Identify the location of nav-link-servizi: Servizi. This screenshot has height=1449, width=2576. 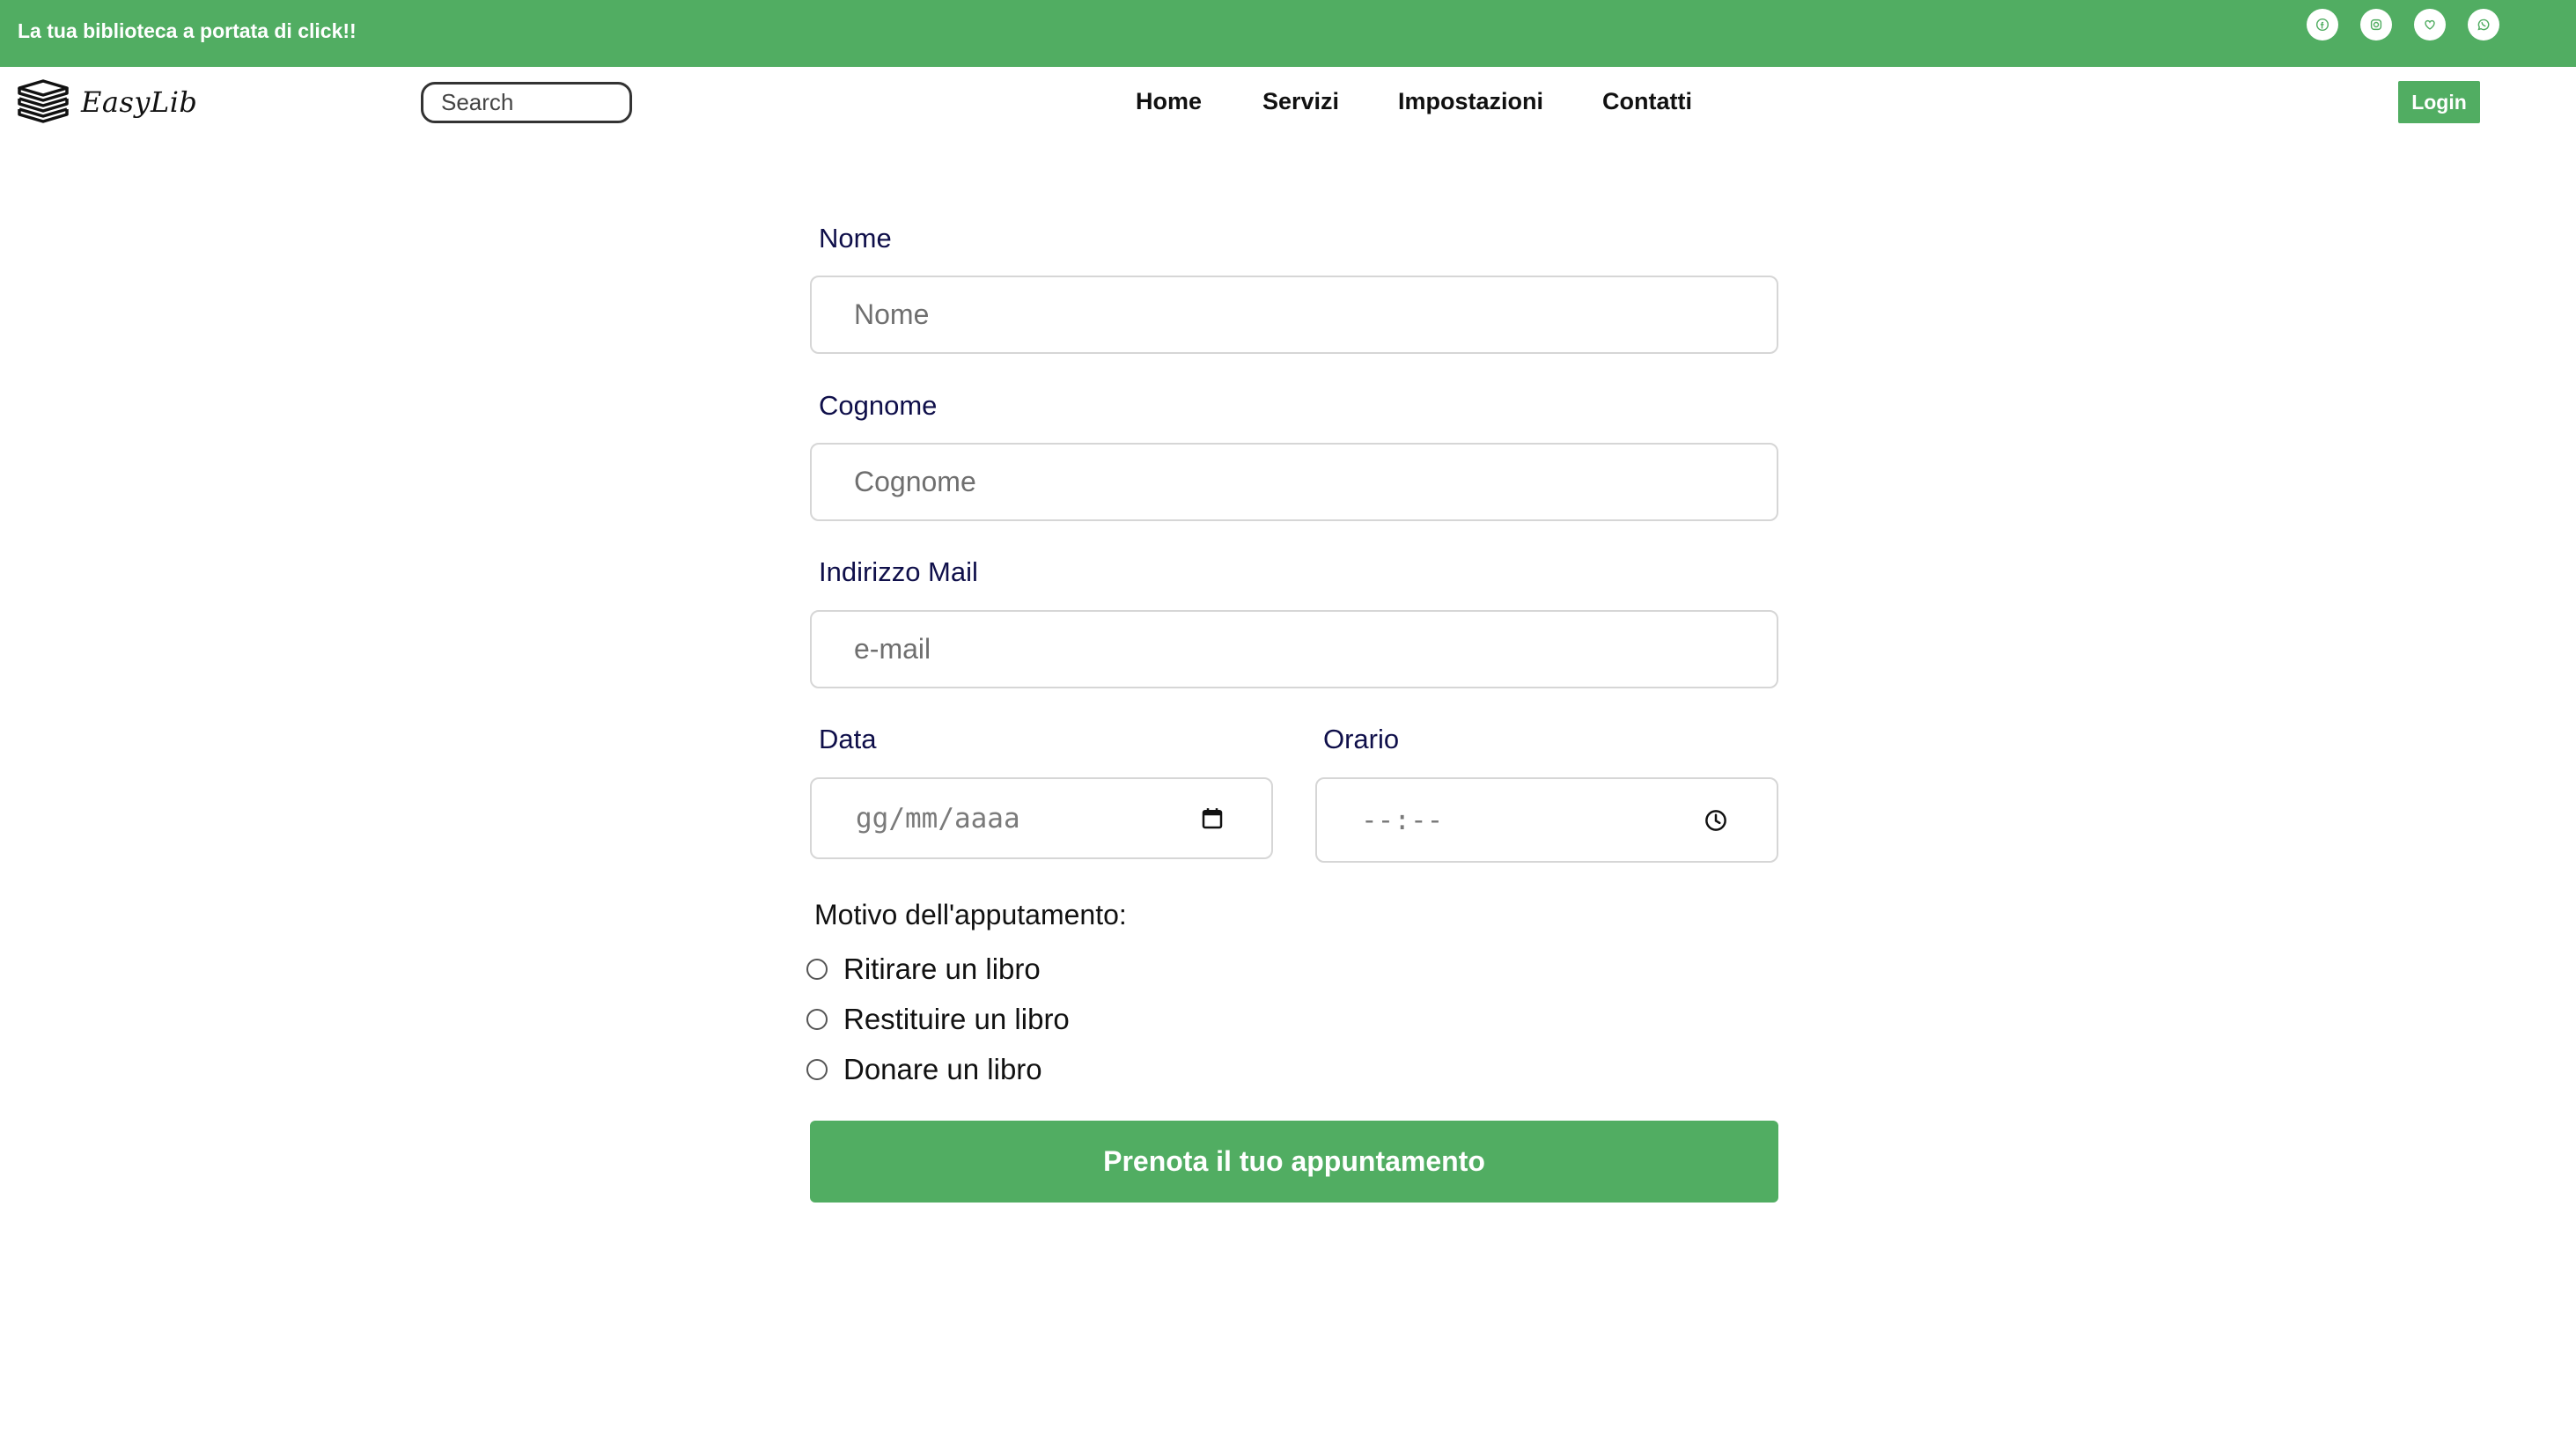
(1301, 102).